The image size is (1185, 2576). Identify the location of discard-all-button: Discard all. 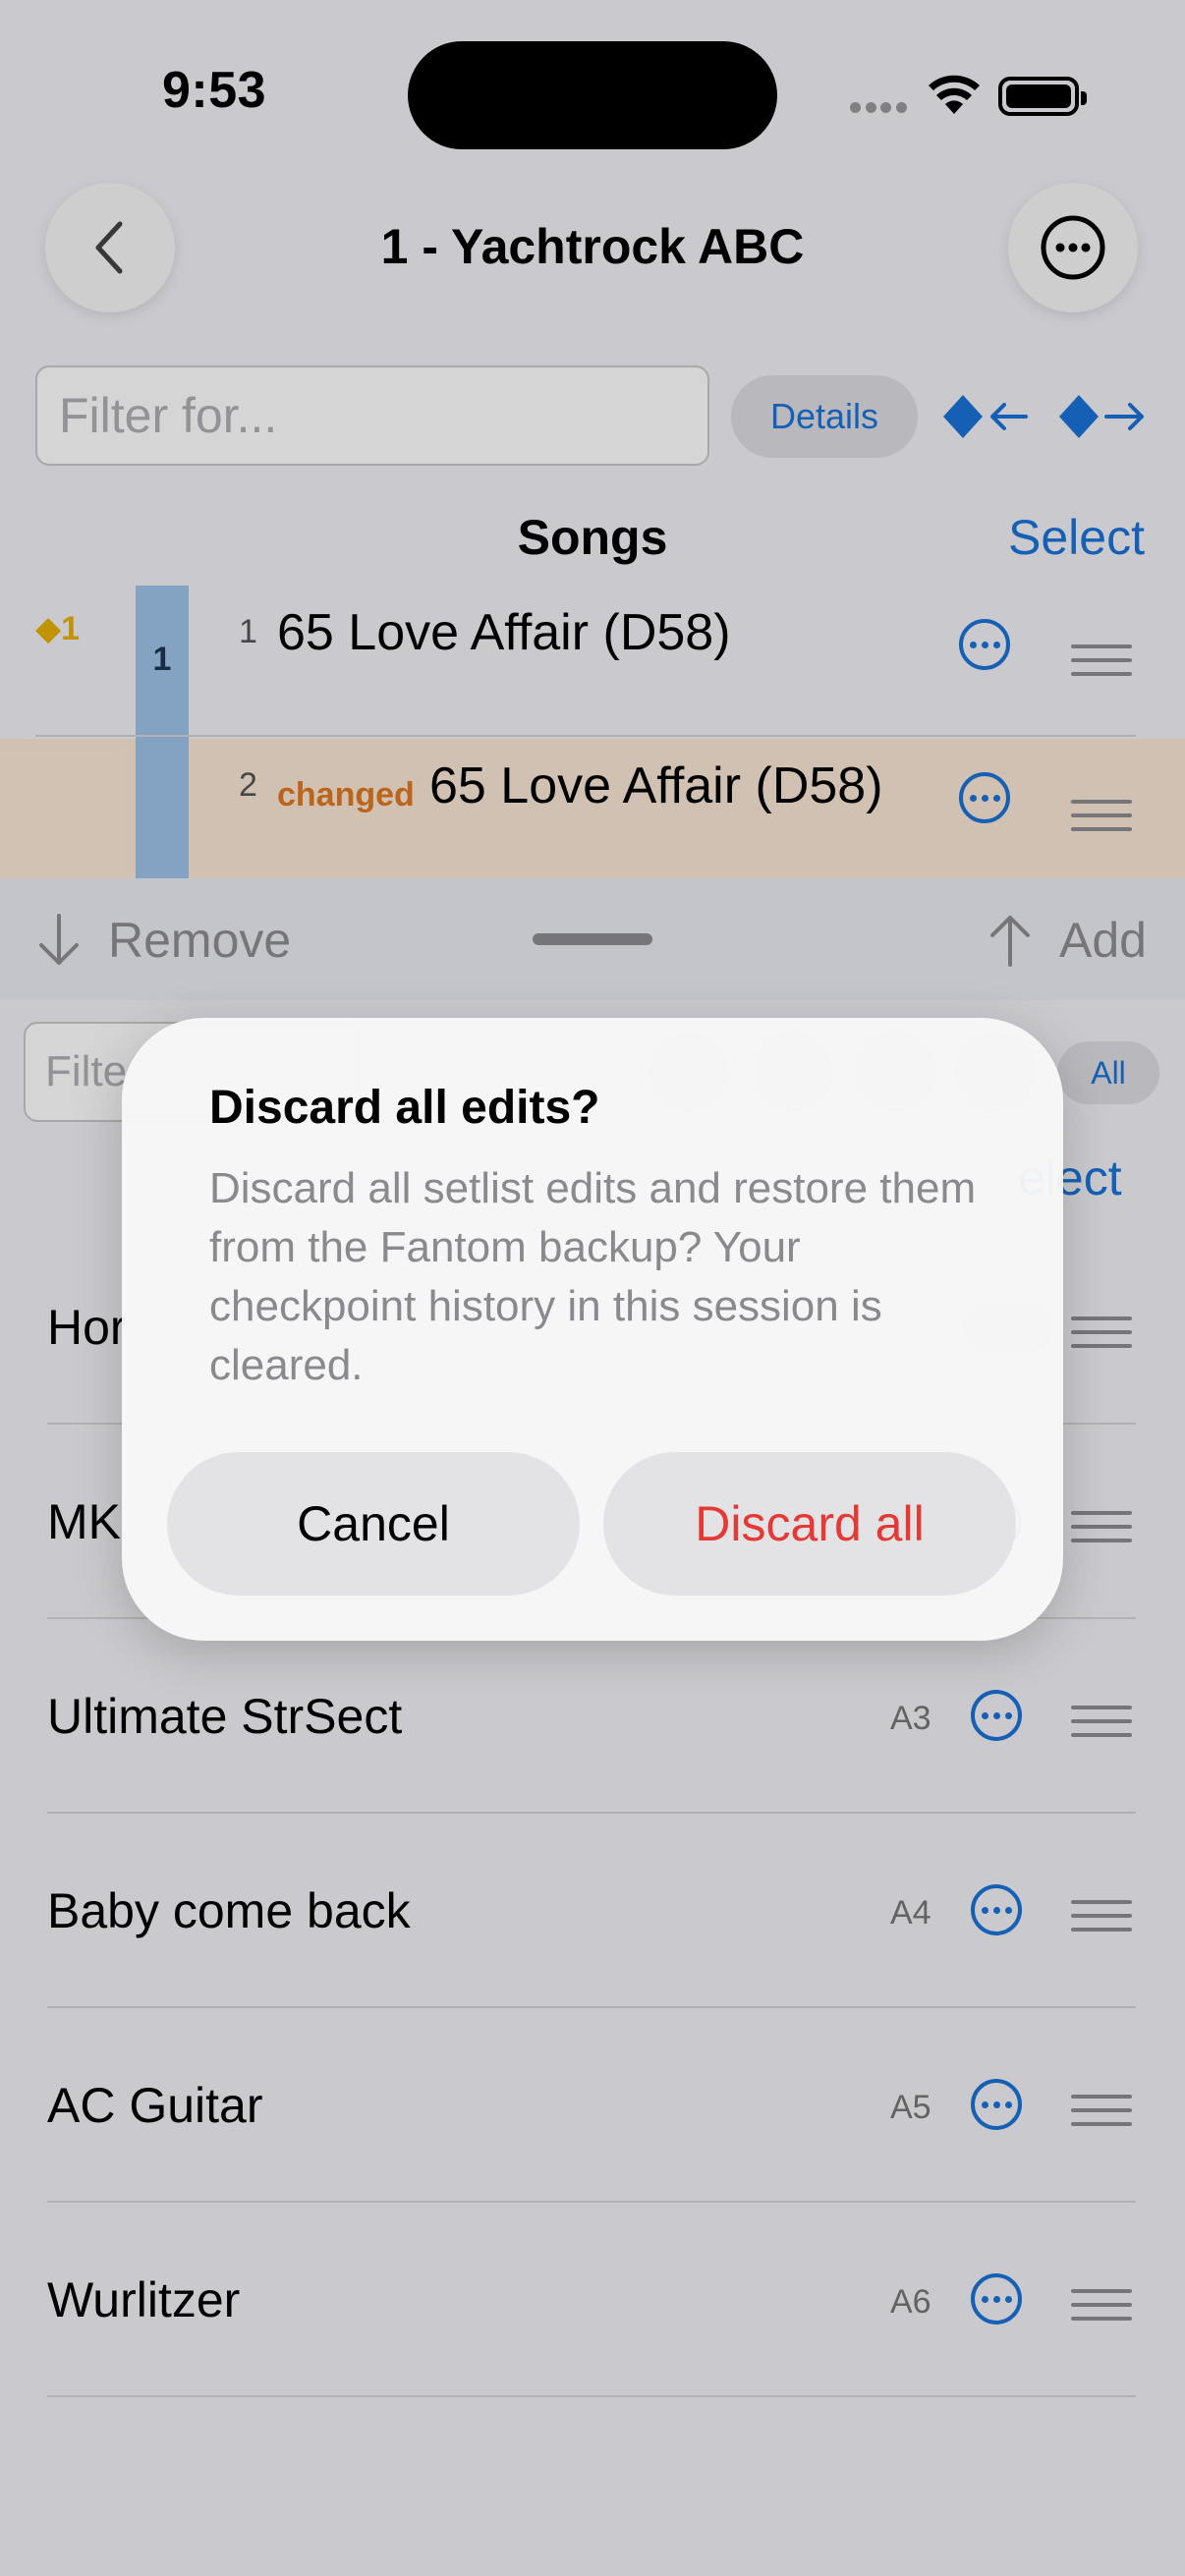
(810, 1524).